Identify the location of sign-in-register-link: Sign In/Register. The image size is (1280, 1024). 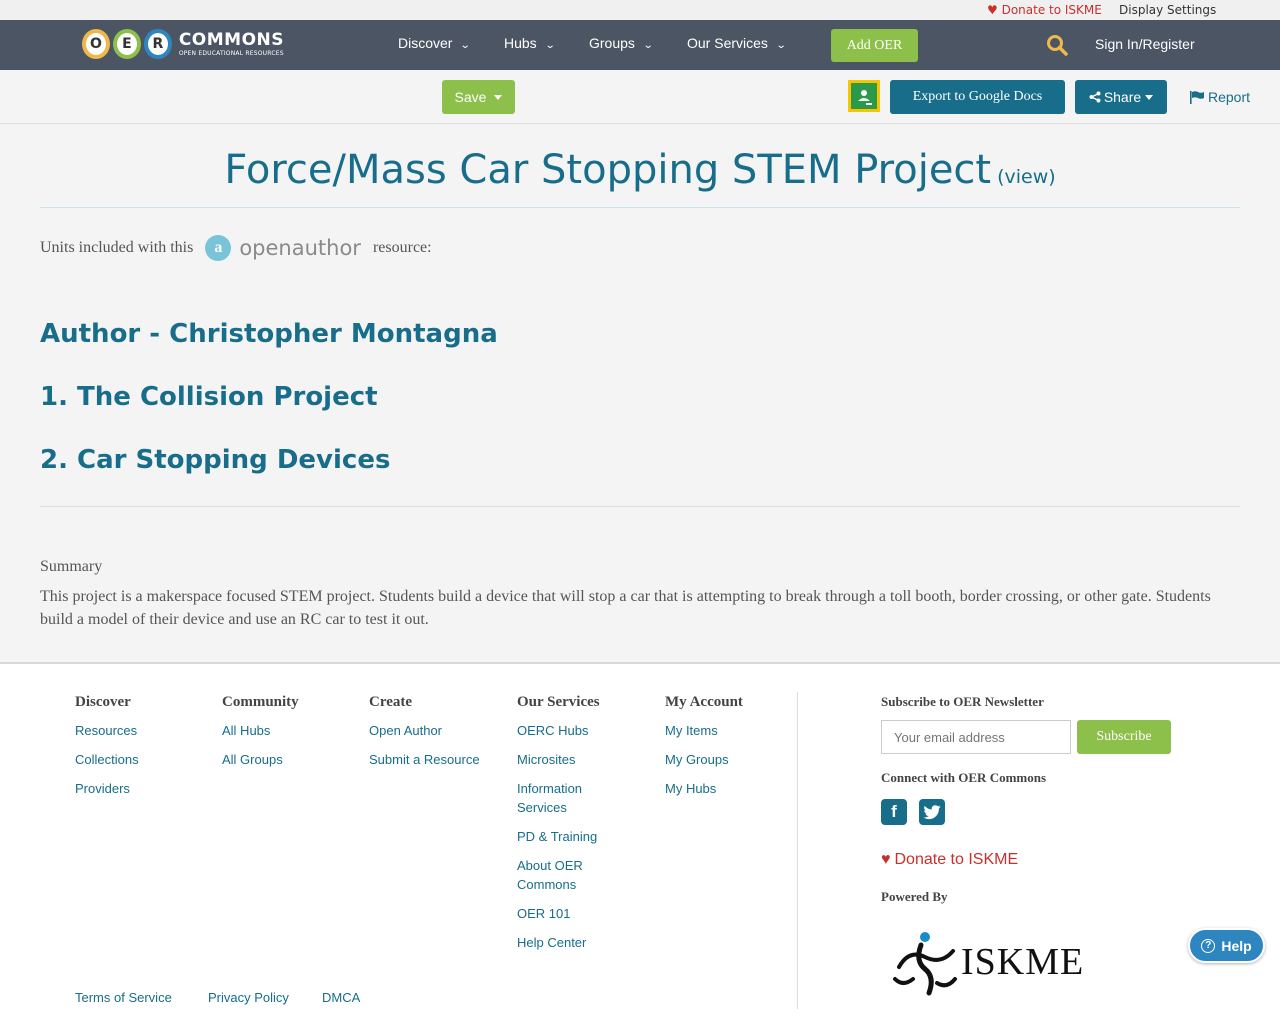
(1145, 44).